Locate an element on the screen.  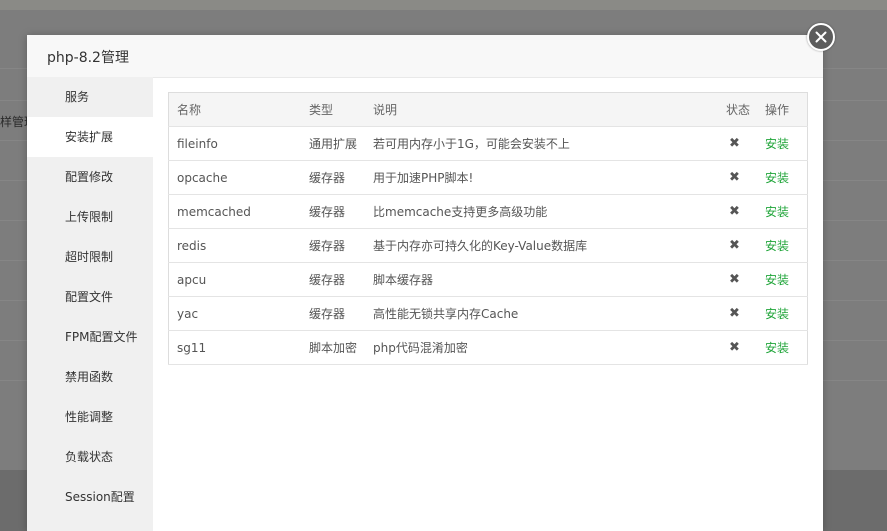
sidebar-item: 禁用函数 is located at coordinates (90, 377).